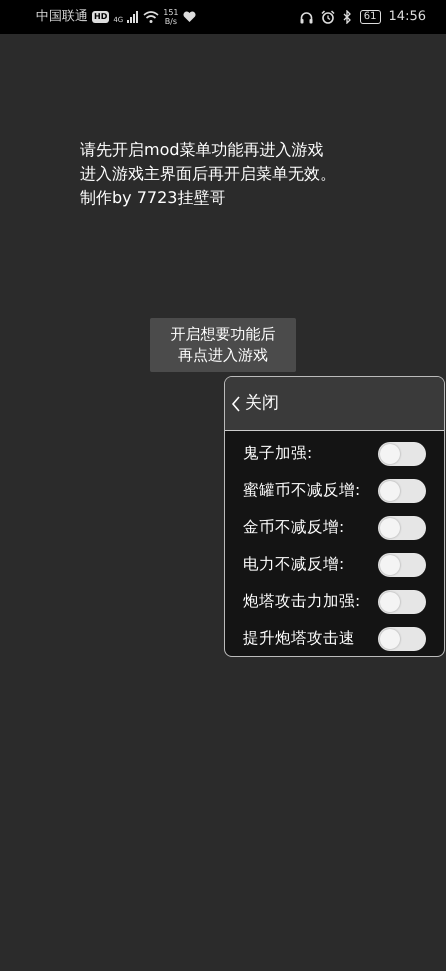 The image size is (446, 971). Describe the element at coordinates (171, 12) in the screenshot. I see `speed-value: 151` at that location.